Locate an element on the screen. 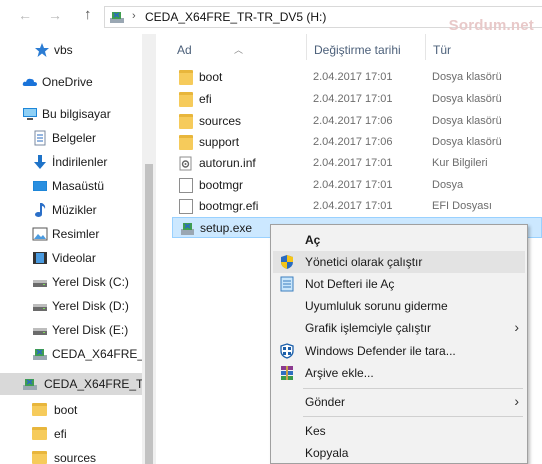 This screenshot has height=464, width=542. file-date: 2.04.2017 17:06 is located at coordinates (353, 142).